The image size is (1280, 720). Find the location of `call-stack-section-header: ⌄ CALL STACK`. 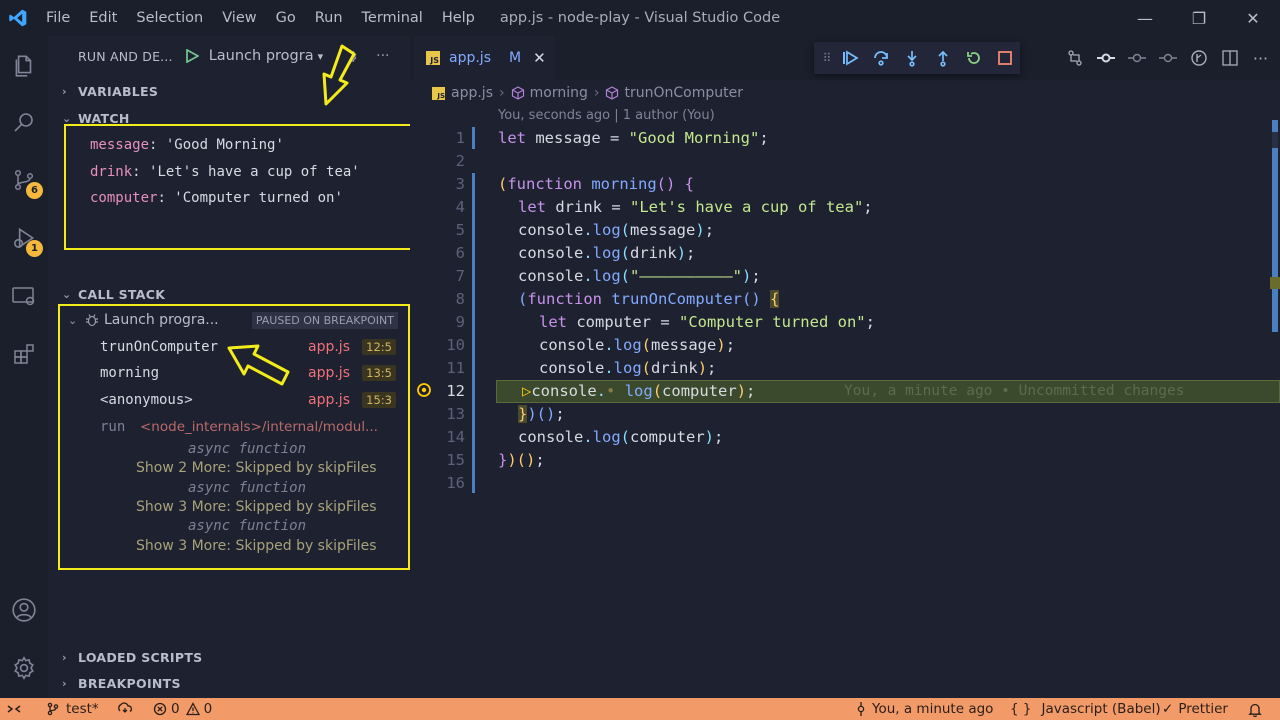

call-stack-section-header: ⌄ CALL STACK is located at coordinates (113, 294).